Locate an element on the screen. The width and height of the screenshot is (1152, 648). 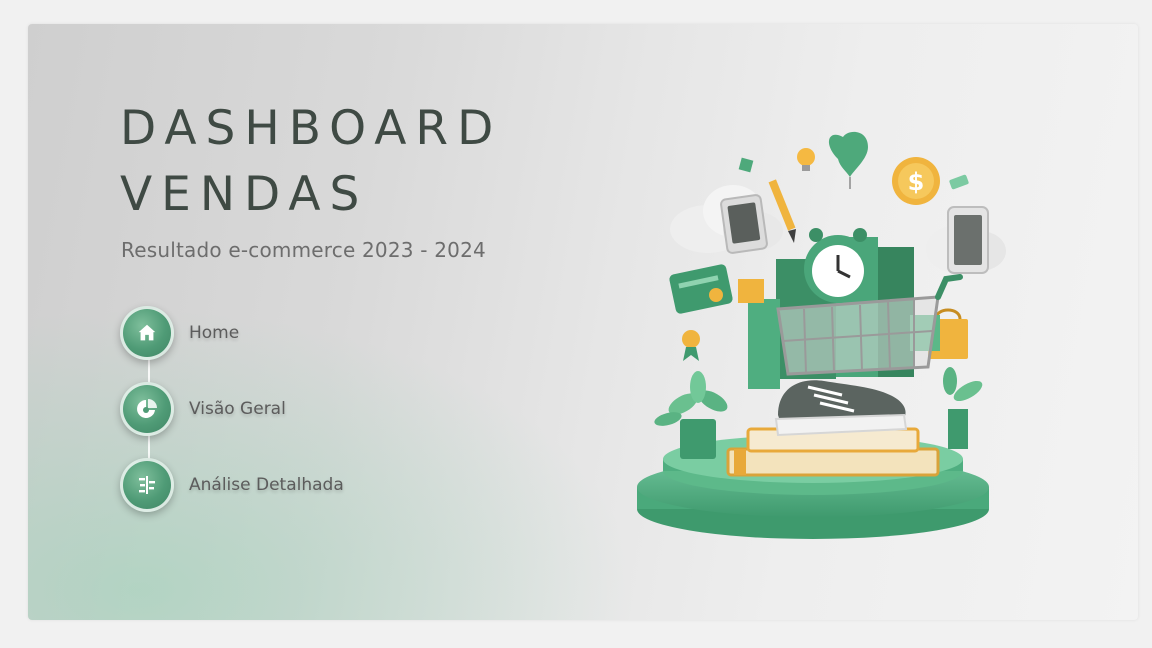
award-badge-icon is located at coordinates (691, 345).